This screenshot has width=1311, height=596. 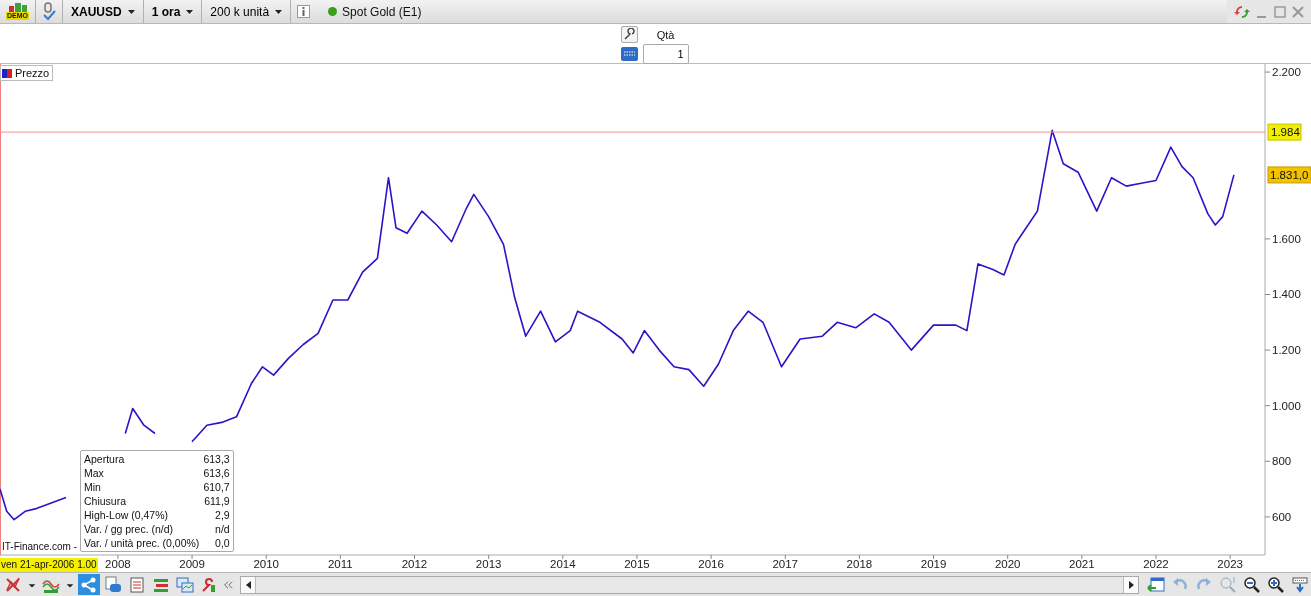 What do you see at coordinates (1082, 564) in the screenshot?
I see `axis-label: 2021` at bounding box center [1082, 564].